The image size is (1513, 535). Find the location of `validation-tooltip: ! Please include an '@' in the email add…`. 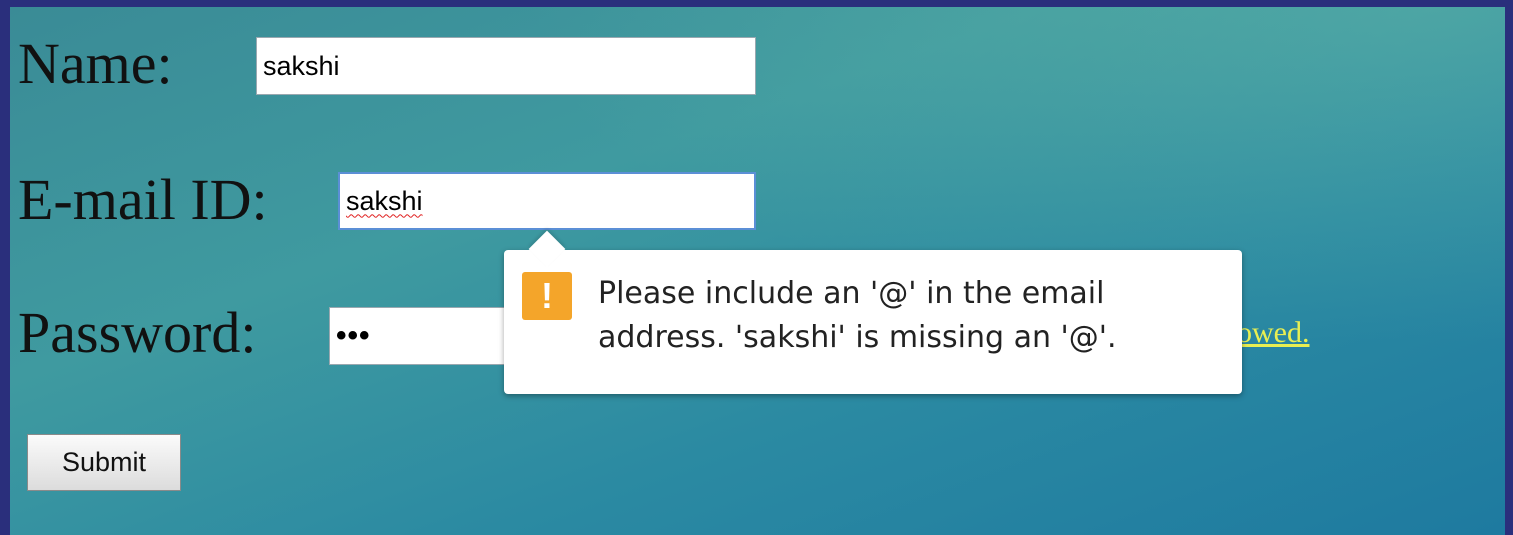

validation-tooltip: ! Please include an '@' in the email add… is located at coordinates (873, 322).